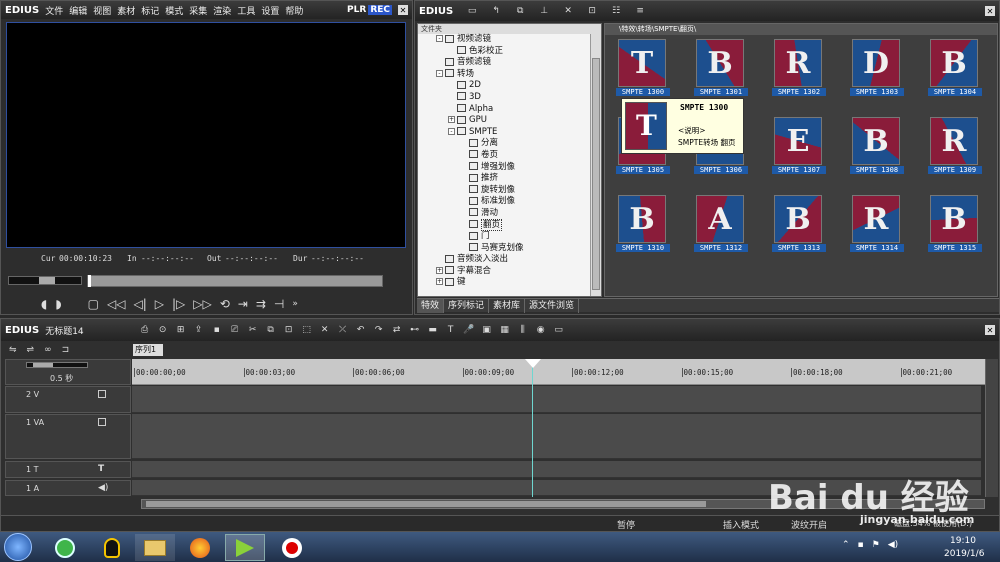 This screenshot has width=1000, height=562. I want to click on playhead, so click(532, 428).